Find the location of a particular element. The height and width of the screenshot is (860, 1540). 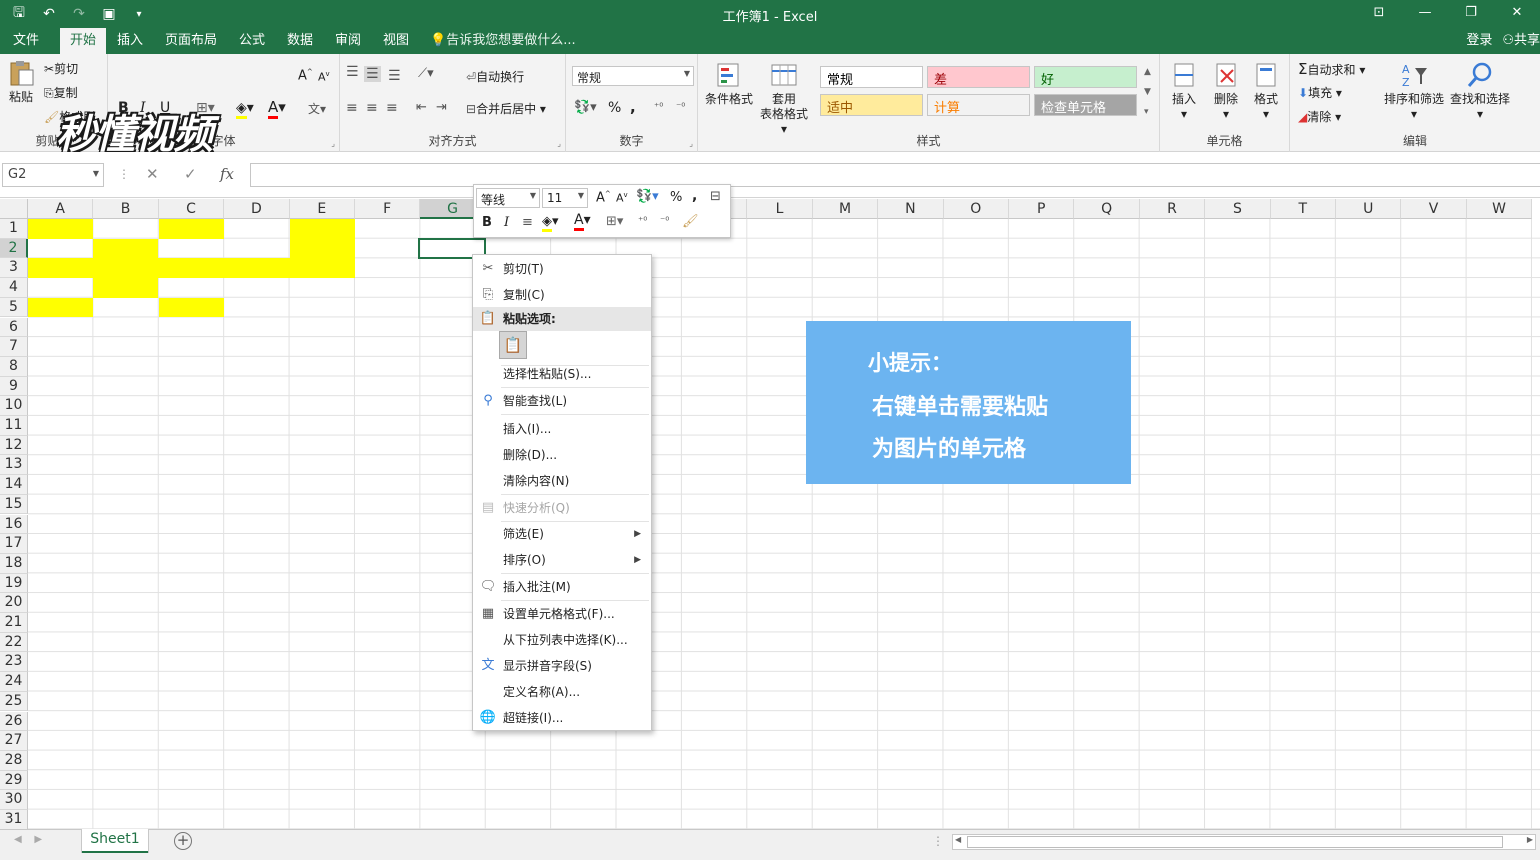

horizontal-scrollbar: ◀ ▶ is located at coordinates (1244, 842).